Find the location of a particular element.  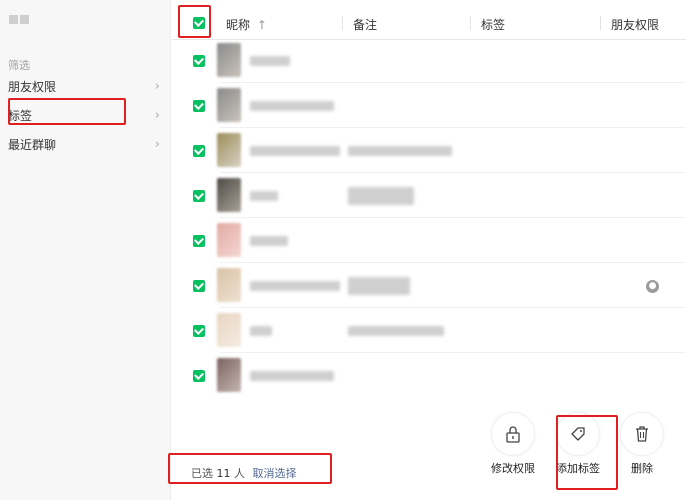

modify-permission-button: 修改权限 is located at coordinates (513, 444).